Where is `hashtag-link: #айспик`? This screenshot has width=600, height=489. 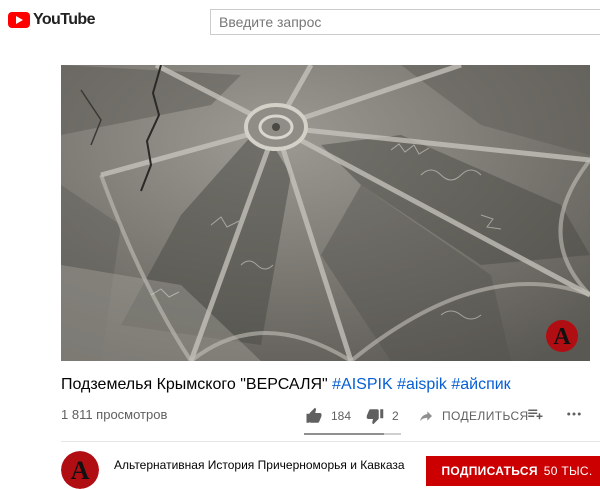
hashtag-link: #айспик is located at coordinates (480, 384).